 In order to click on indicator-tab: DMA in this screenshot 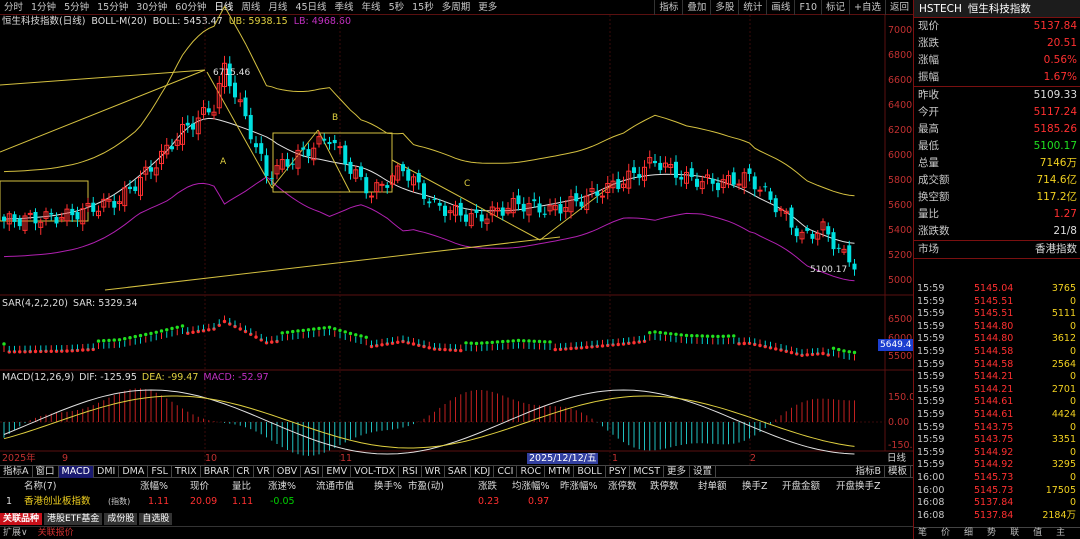, I will do `click(134, 471)`.